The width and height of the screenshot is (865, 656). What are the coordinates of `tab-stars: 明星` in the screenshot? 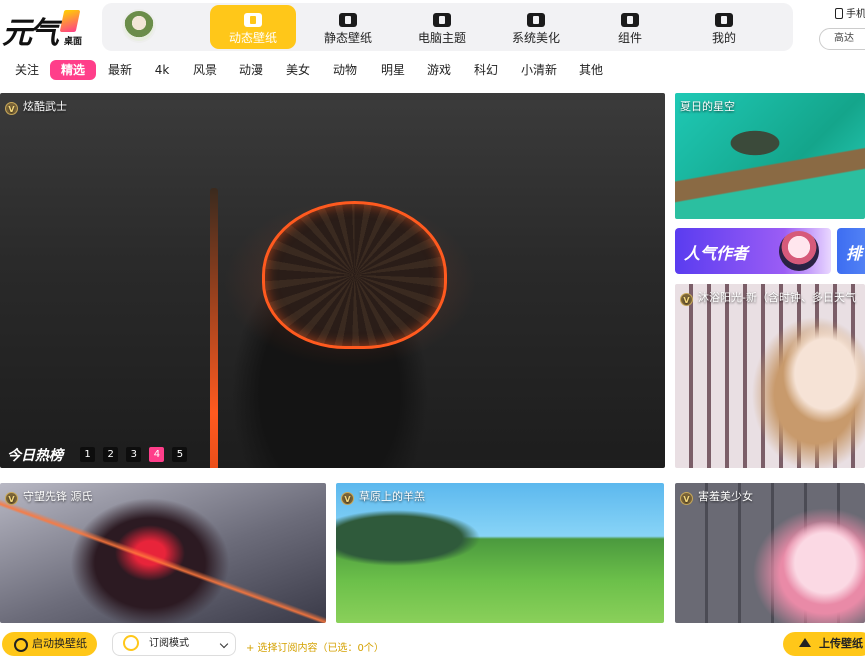 It's located at (393, 70).